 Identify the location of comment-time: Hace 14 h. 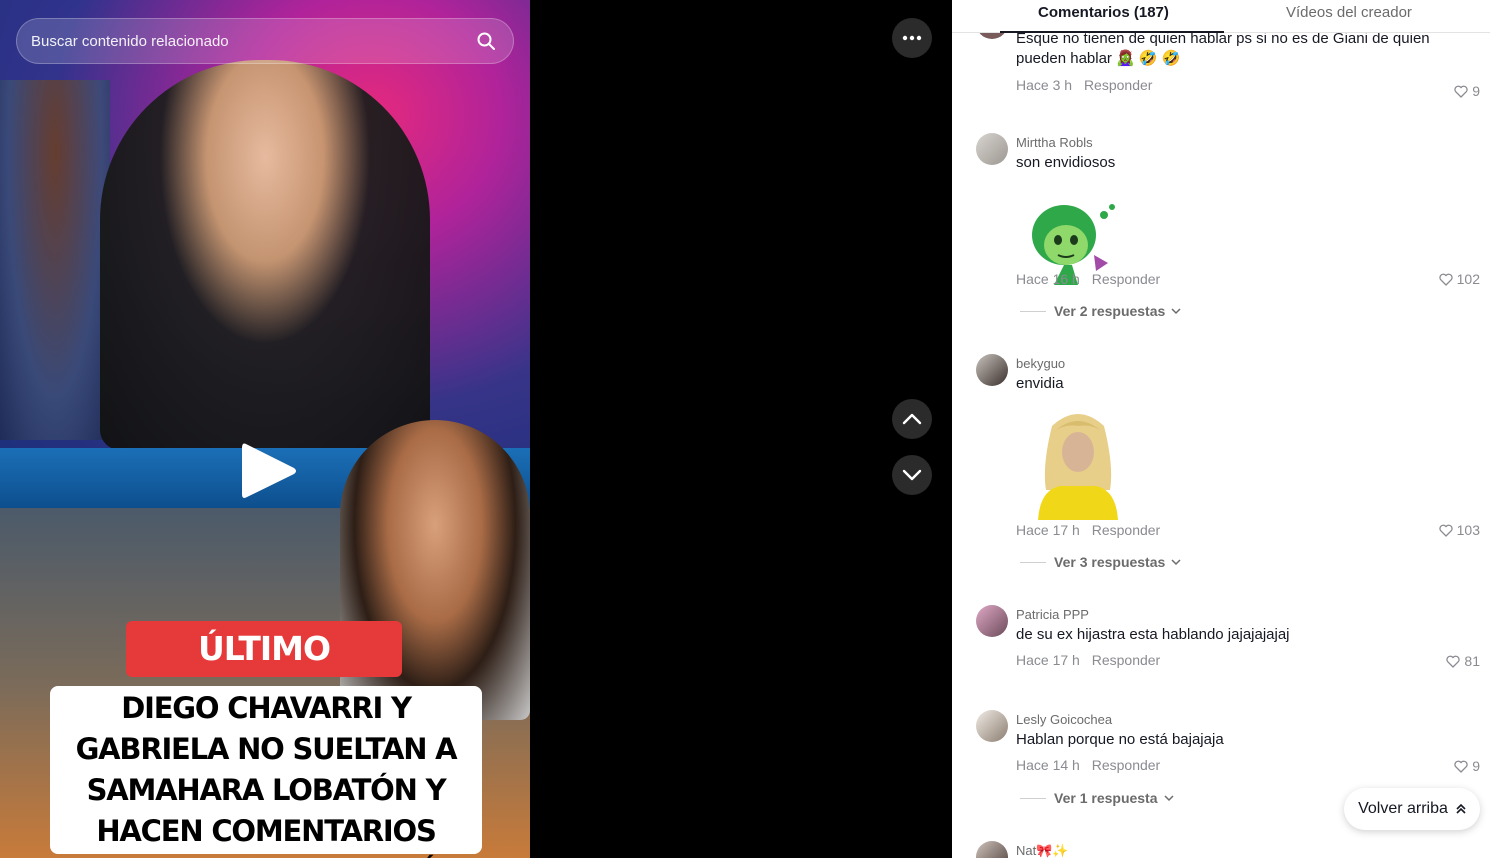
(1048, 765).